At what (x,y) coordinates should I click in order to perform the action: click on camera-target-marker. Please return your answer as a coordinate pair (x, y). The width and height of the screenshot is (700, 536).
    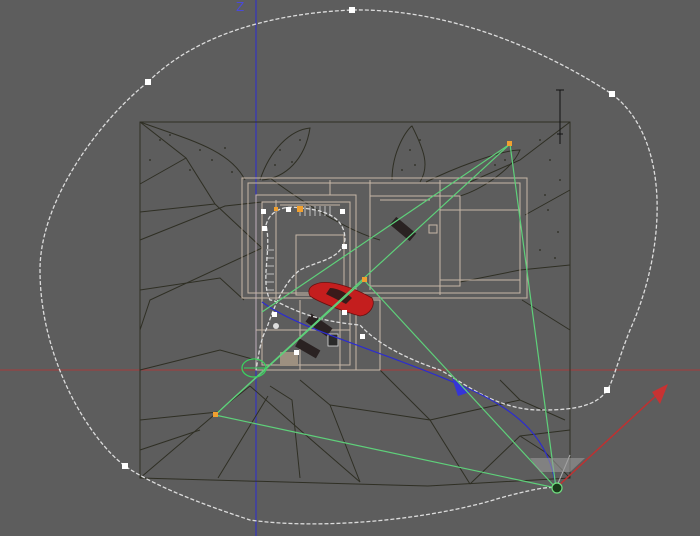
    Looking at the image, I should click on (254, 368).